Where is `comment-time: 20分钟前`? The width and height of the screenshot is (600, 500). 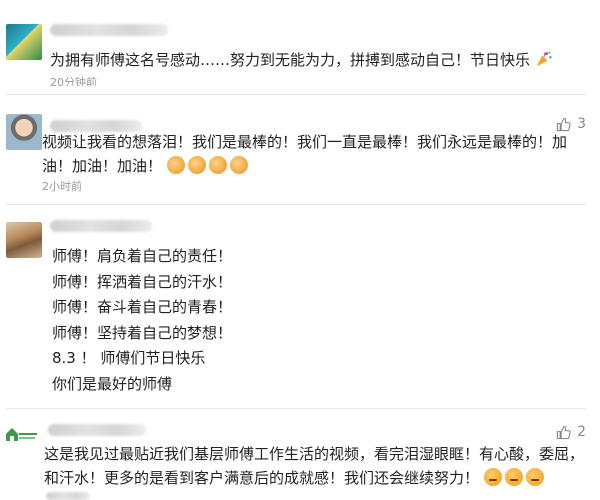
comment-time: 20分钟前 is located at coordinates (73, 81).